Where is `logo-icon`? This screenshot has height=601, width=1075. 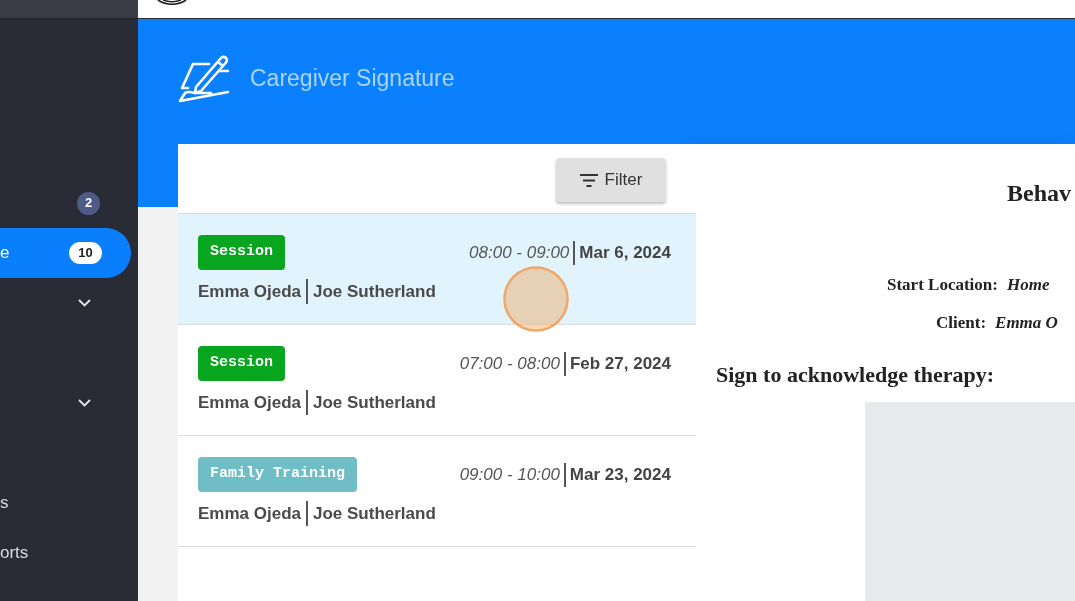 logo-icon is located at coordinates (172, 2).